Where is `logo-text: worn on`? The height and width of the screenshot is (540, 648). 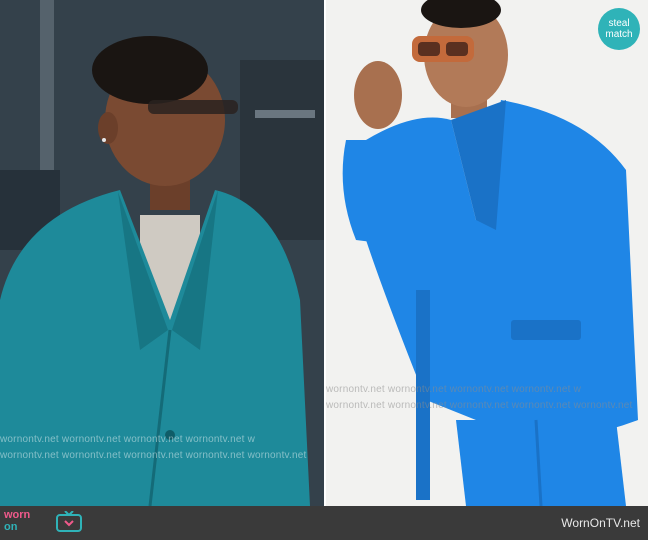
logo-text: worn on is located at coordinates (17, 521).